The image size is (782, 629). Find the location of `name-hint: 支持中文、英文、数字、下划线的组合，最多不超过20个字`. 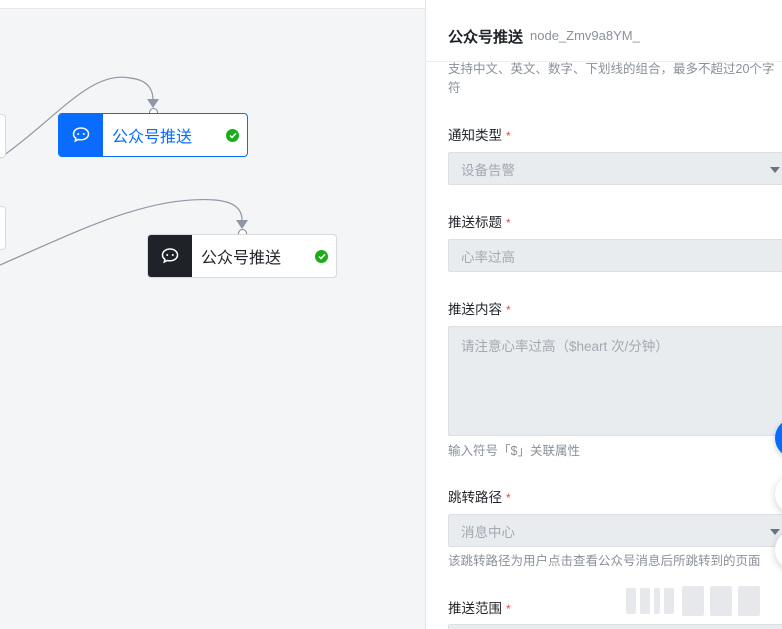

name-hint: 支持中文、英文、数字、下划线的组合，最多不超过20个字 is located at coordinates (611, 69).